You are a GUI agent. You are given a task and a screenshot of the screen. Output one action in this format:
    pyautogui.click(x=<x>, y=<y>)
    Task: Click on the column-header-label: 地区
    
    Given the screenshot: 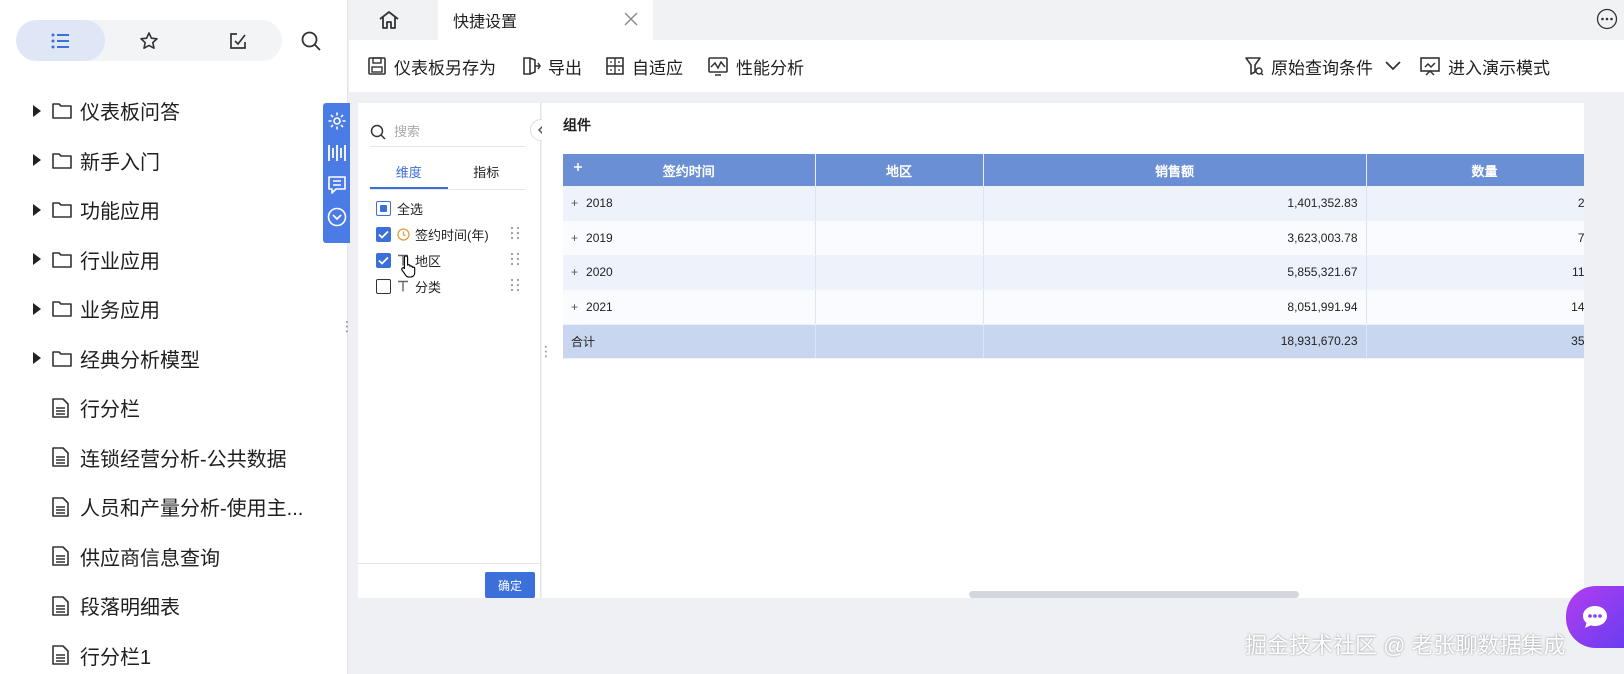 What is the action you would take?
    pyautogui.click(x=898, y=171)
    